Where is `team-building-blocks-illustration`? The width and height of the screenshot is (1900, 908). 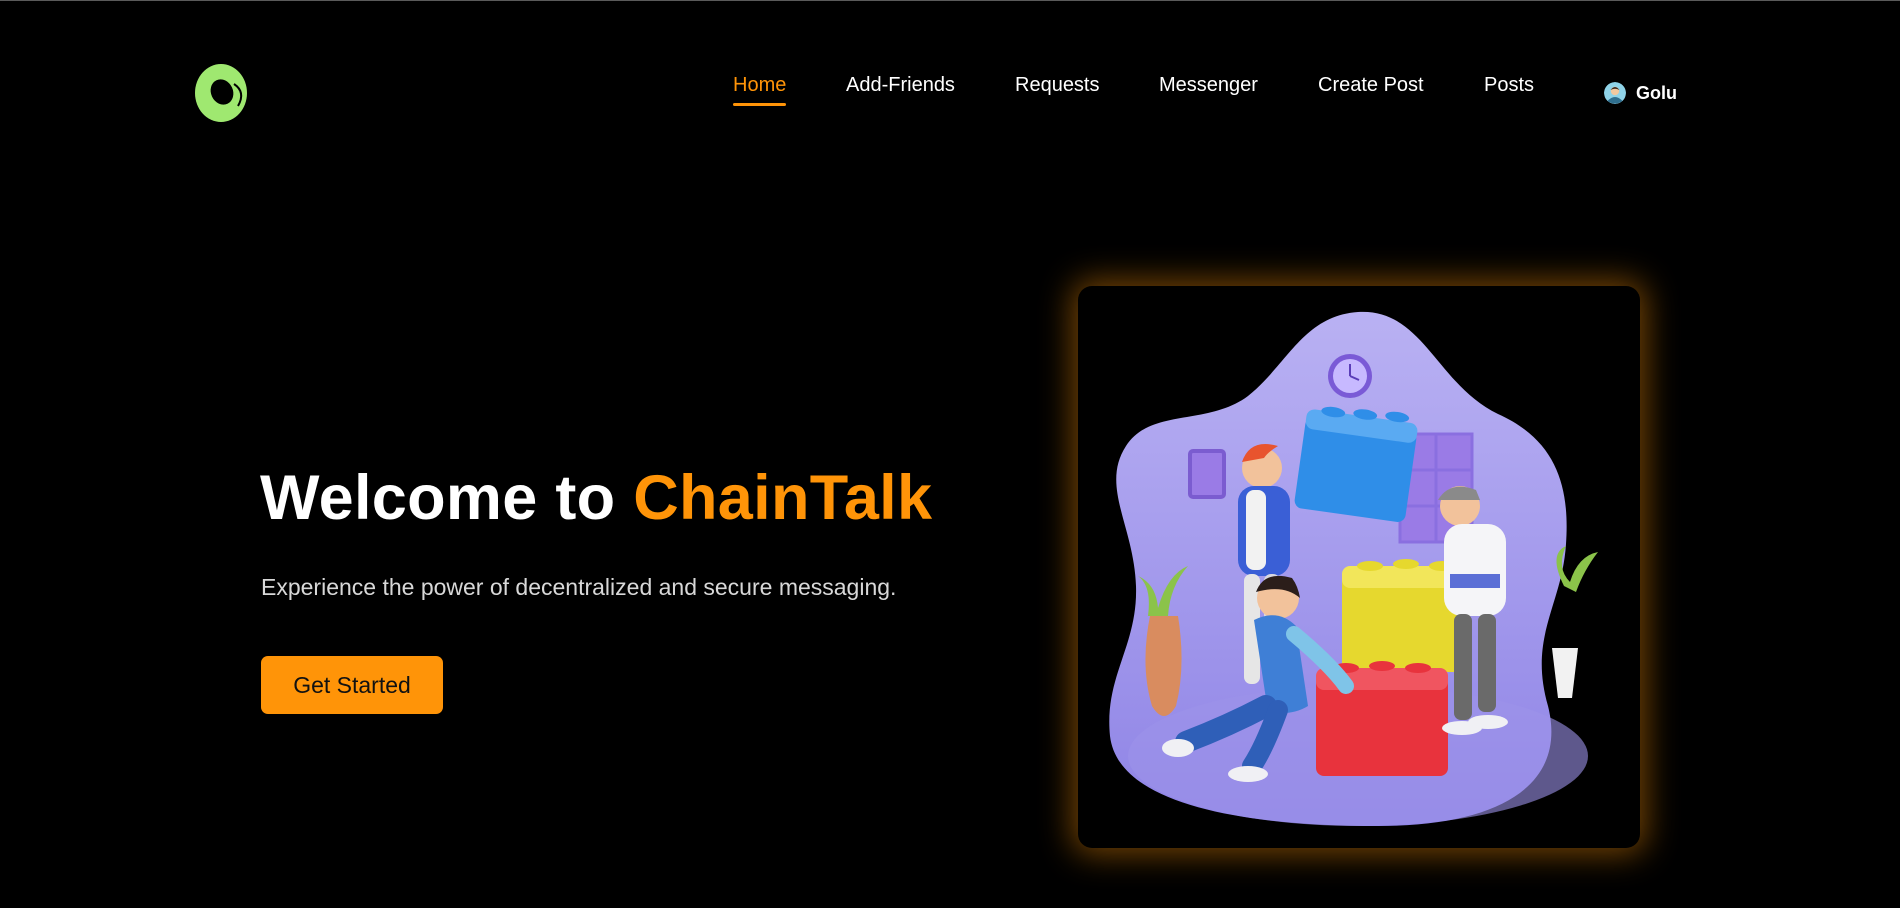 team-building-blocks-illustration is located at coordinates (1353, 568).